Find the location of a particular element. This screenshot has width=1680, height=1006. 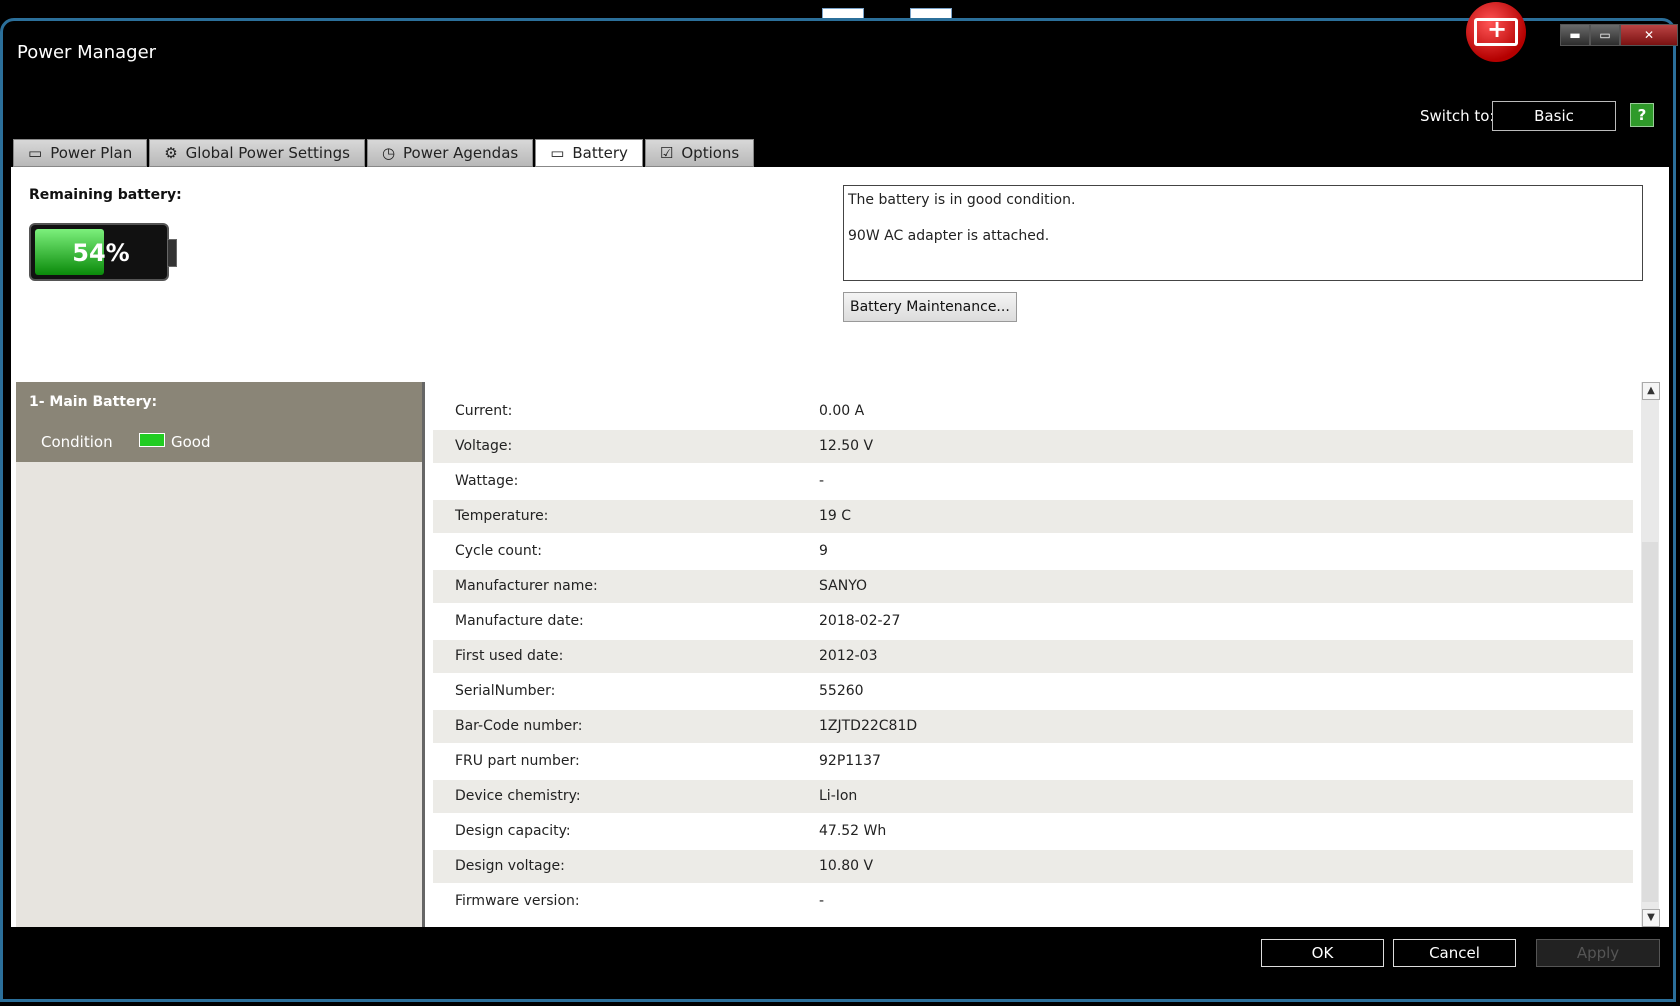

cancel-button: Cancel is located at coordinates (1454, 953).